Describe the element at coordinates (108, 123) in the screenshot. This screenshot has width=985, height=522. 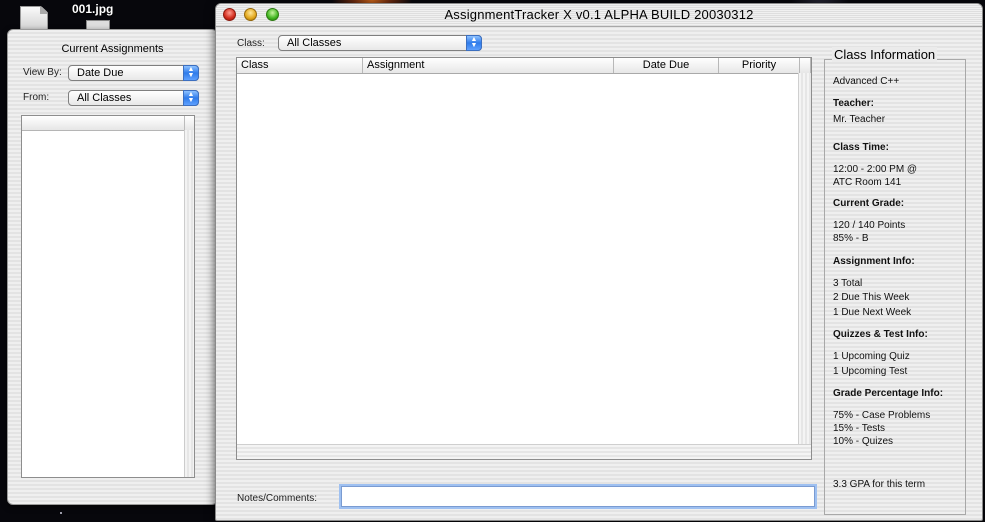
I see `list-header` at that location.